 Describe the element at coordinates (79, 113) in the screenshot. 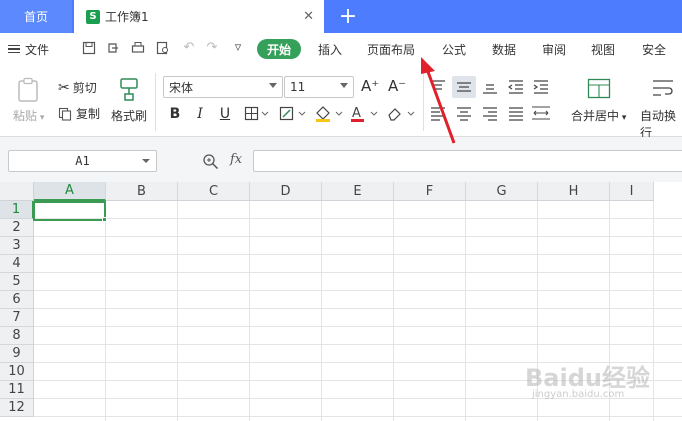

I see `copy-button: 复制` at that location.